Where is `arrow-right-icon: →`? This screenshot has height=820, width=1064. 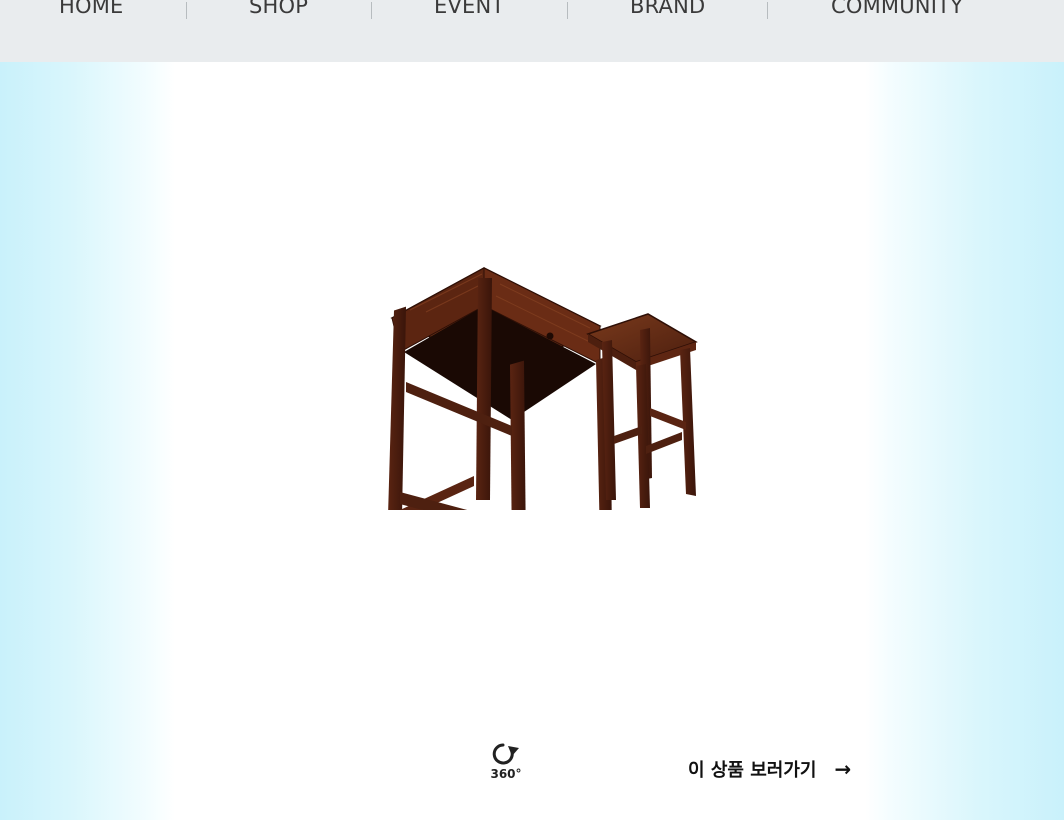
arrow-right-icon: → is located at coordinates (843, 769).